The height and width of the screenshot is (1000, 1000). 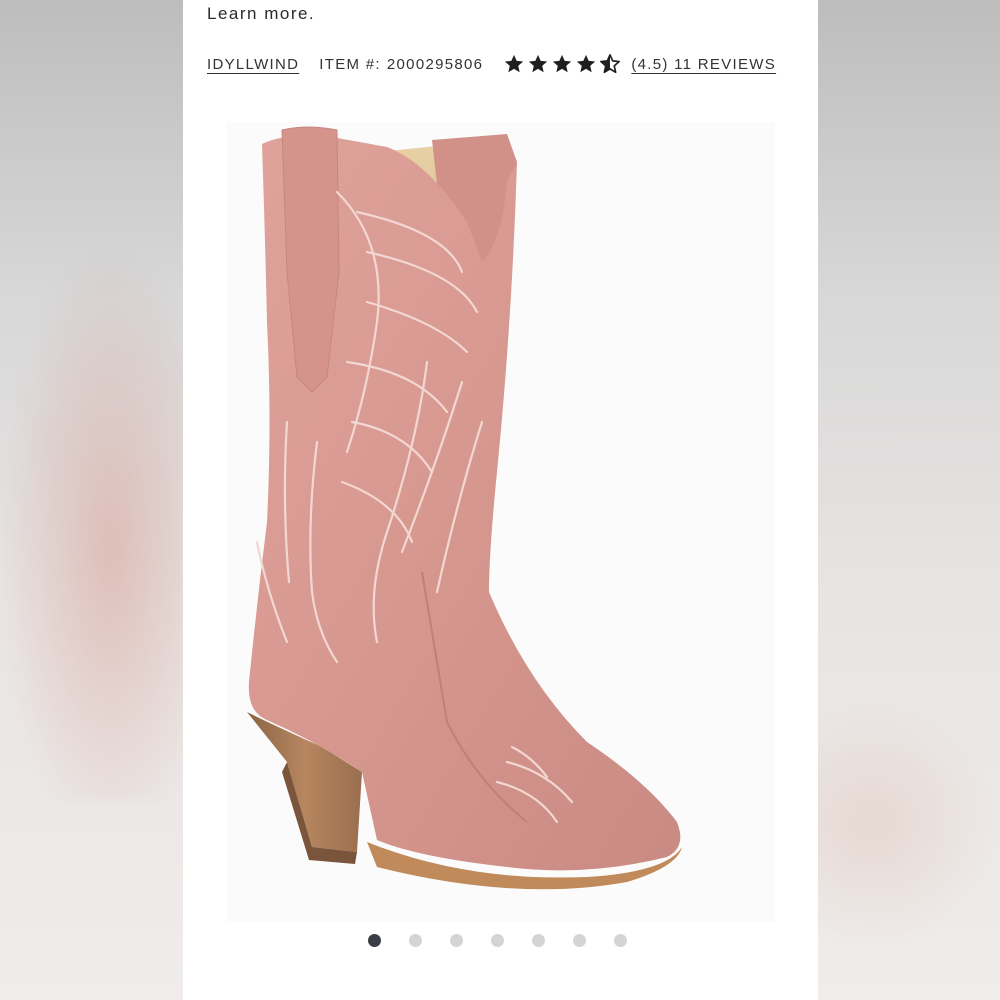 What do you see at coordinates (909, 825) in the screenshot?
I see `background-blur-right` at bounding box center [909, 825].